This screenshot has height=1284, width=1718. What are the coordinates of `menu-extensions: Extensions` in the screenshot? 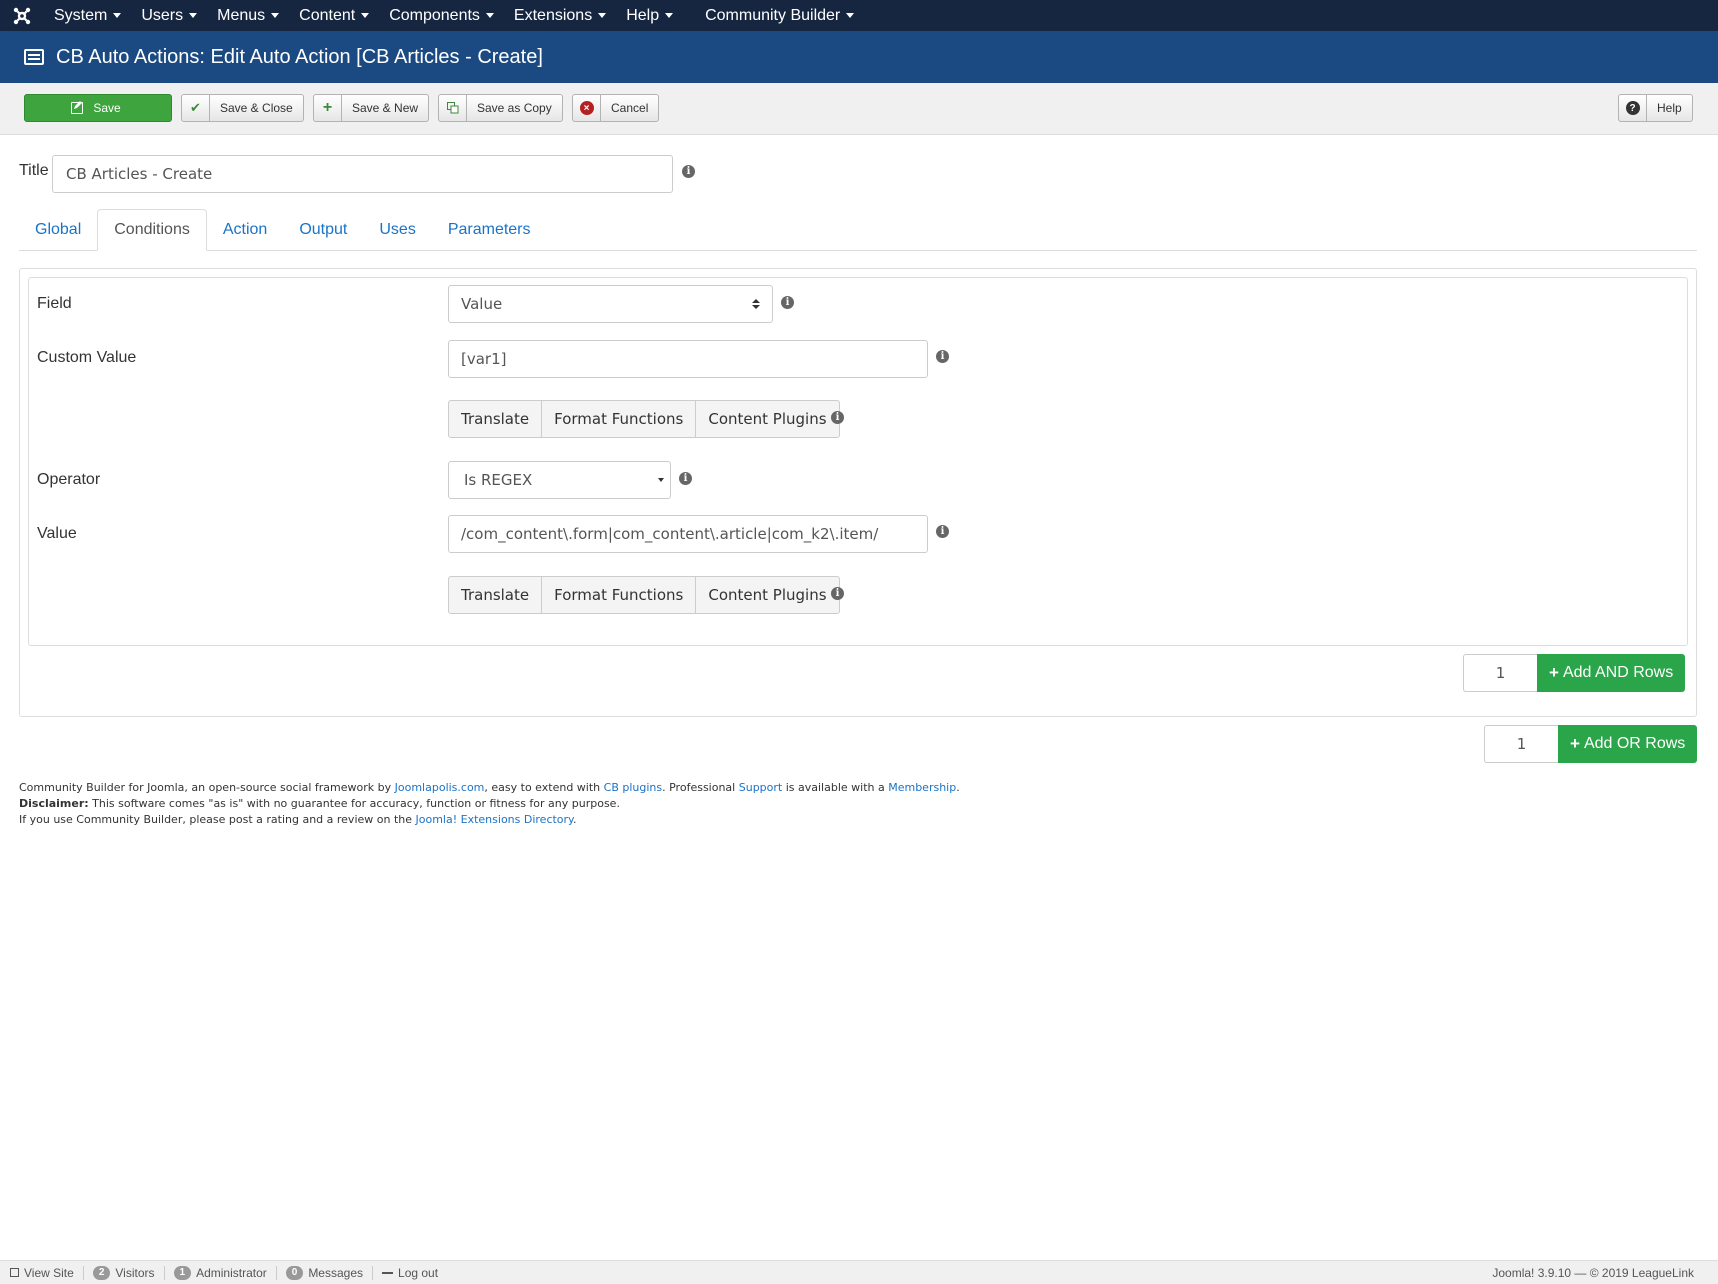 It's located at (560, 15).